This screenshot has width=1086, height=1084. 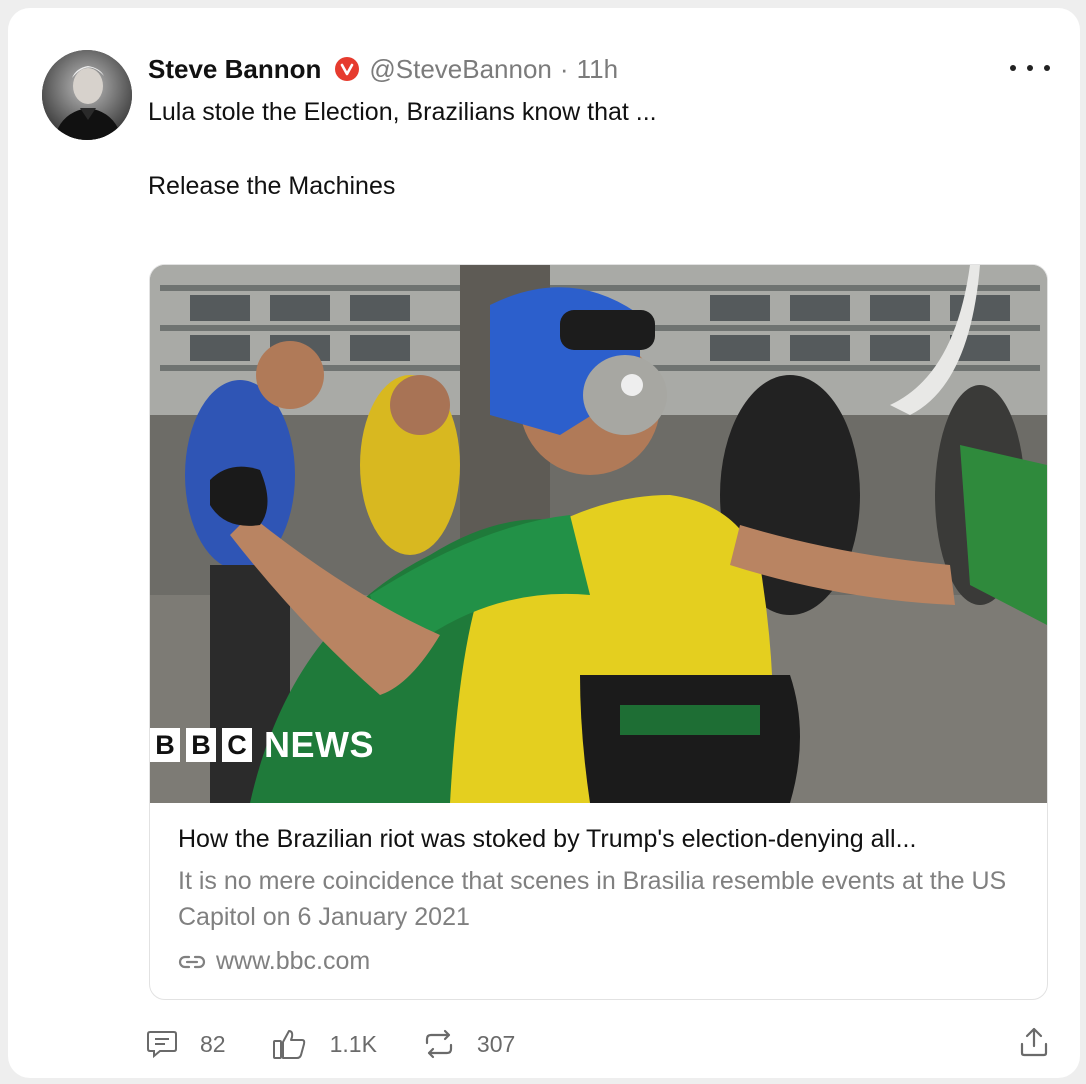 I want to click on share-button, so click(x=1034, y=1044).